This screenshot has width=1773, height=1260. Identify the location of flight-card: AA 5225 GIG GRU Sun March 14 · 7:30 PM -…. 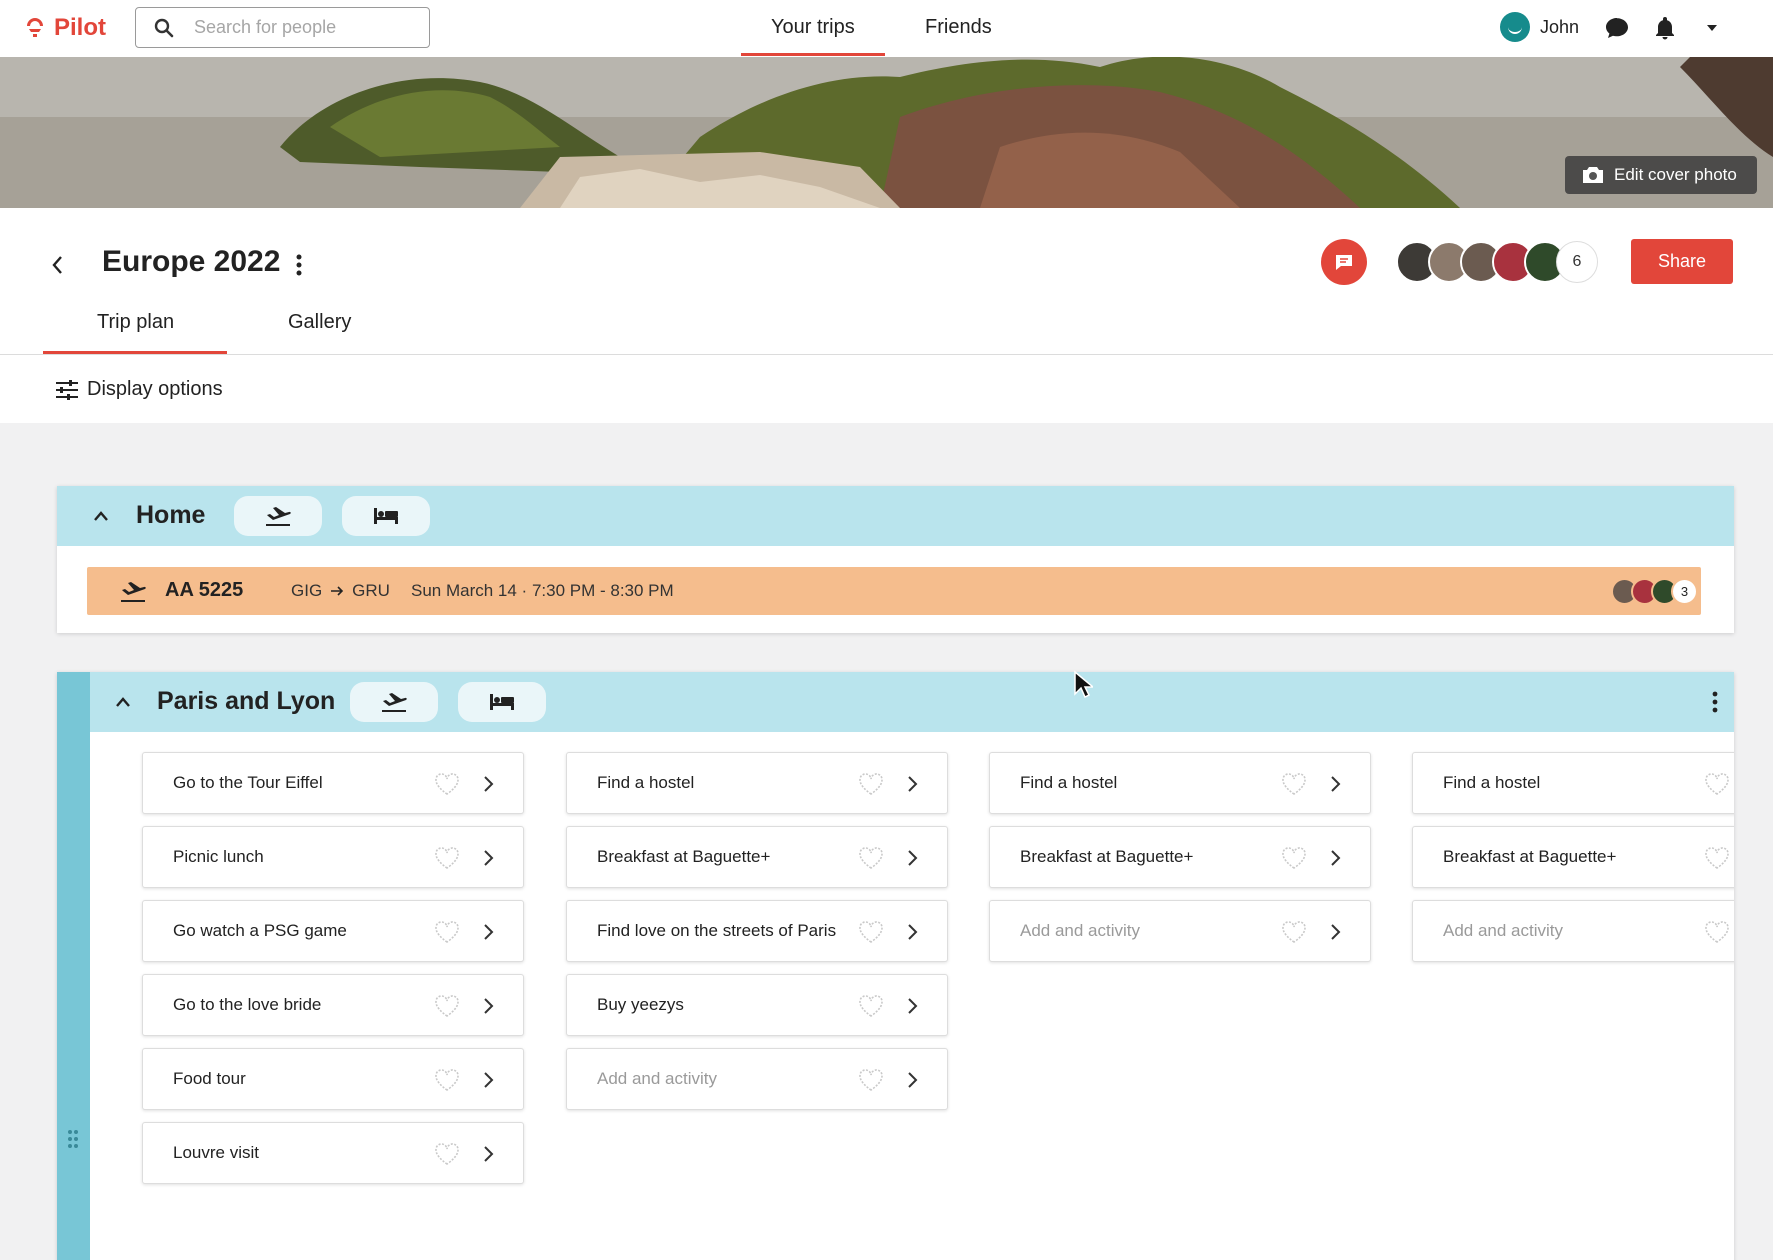
(894, 591).